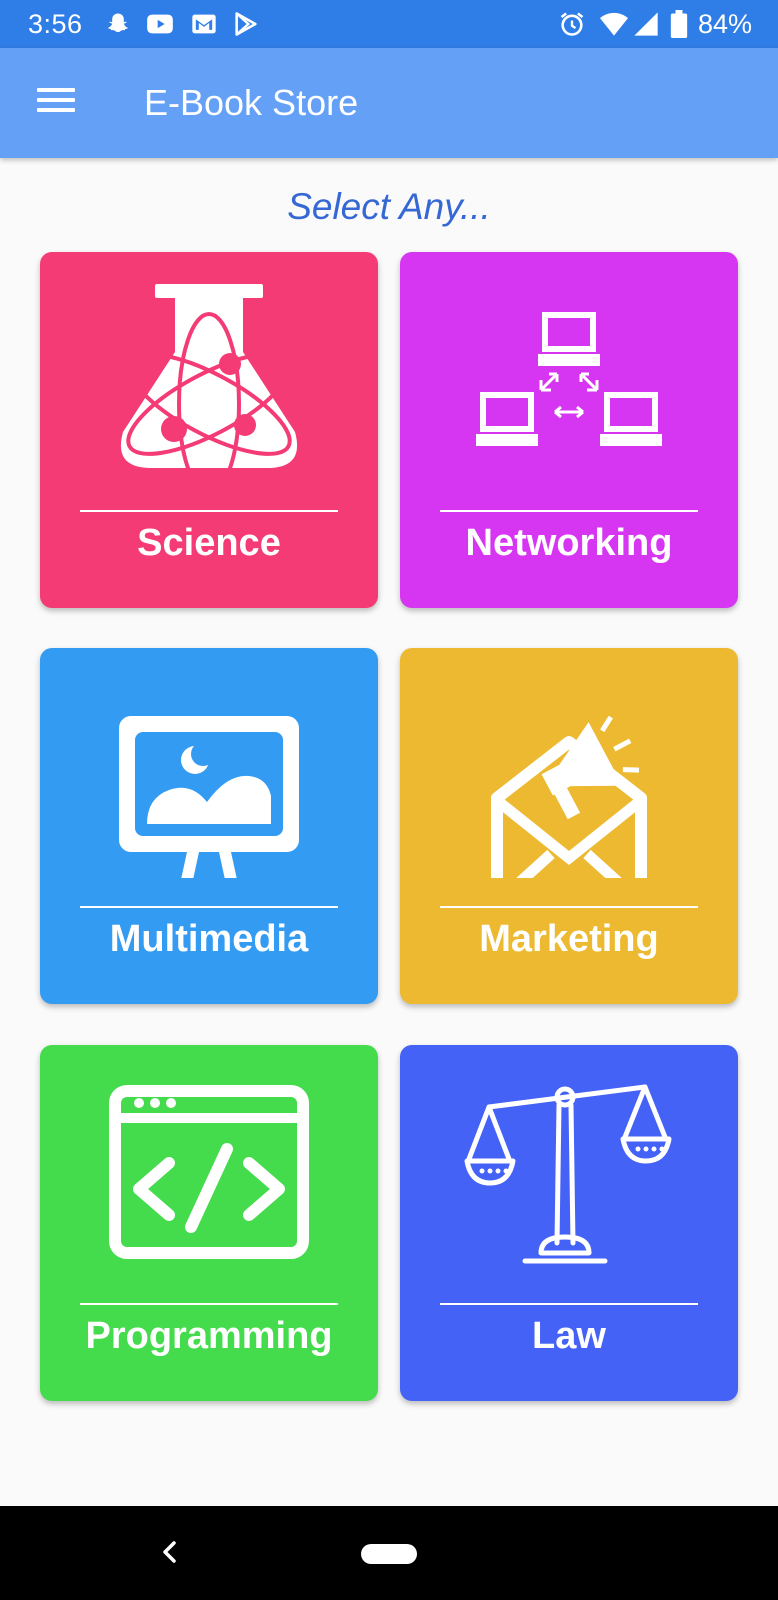  I want to click on category-label: Networking, so click(569, 543).